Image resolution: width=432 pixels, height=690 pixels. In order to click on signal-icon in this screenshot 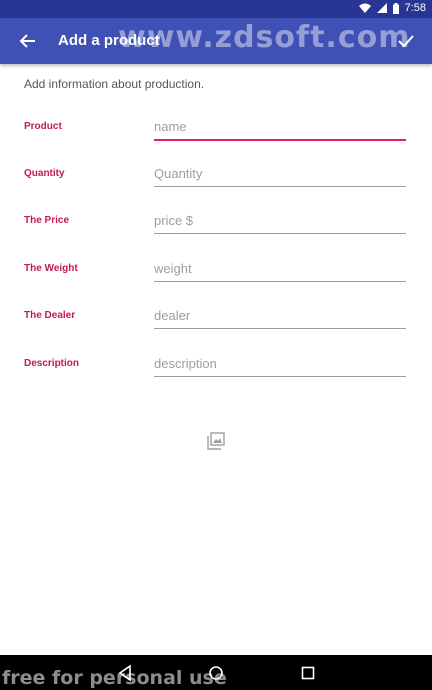, I will do `click(381, 8)`.